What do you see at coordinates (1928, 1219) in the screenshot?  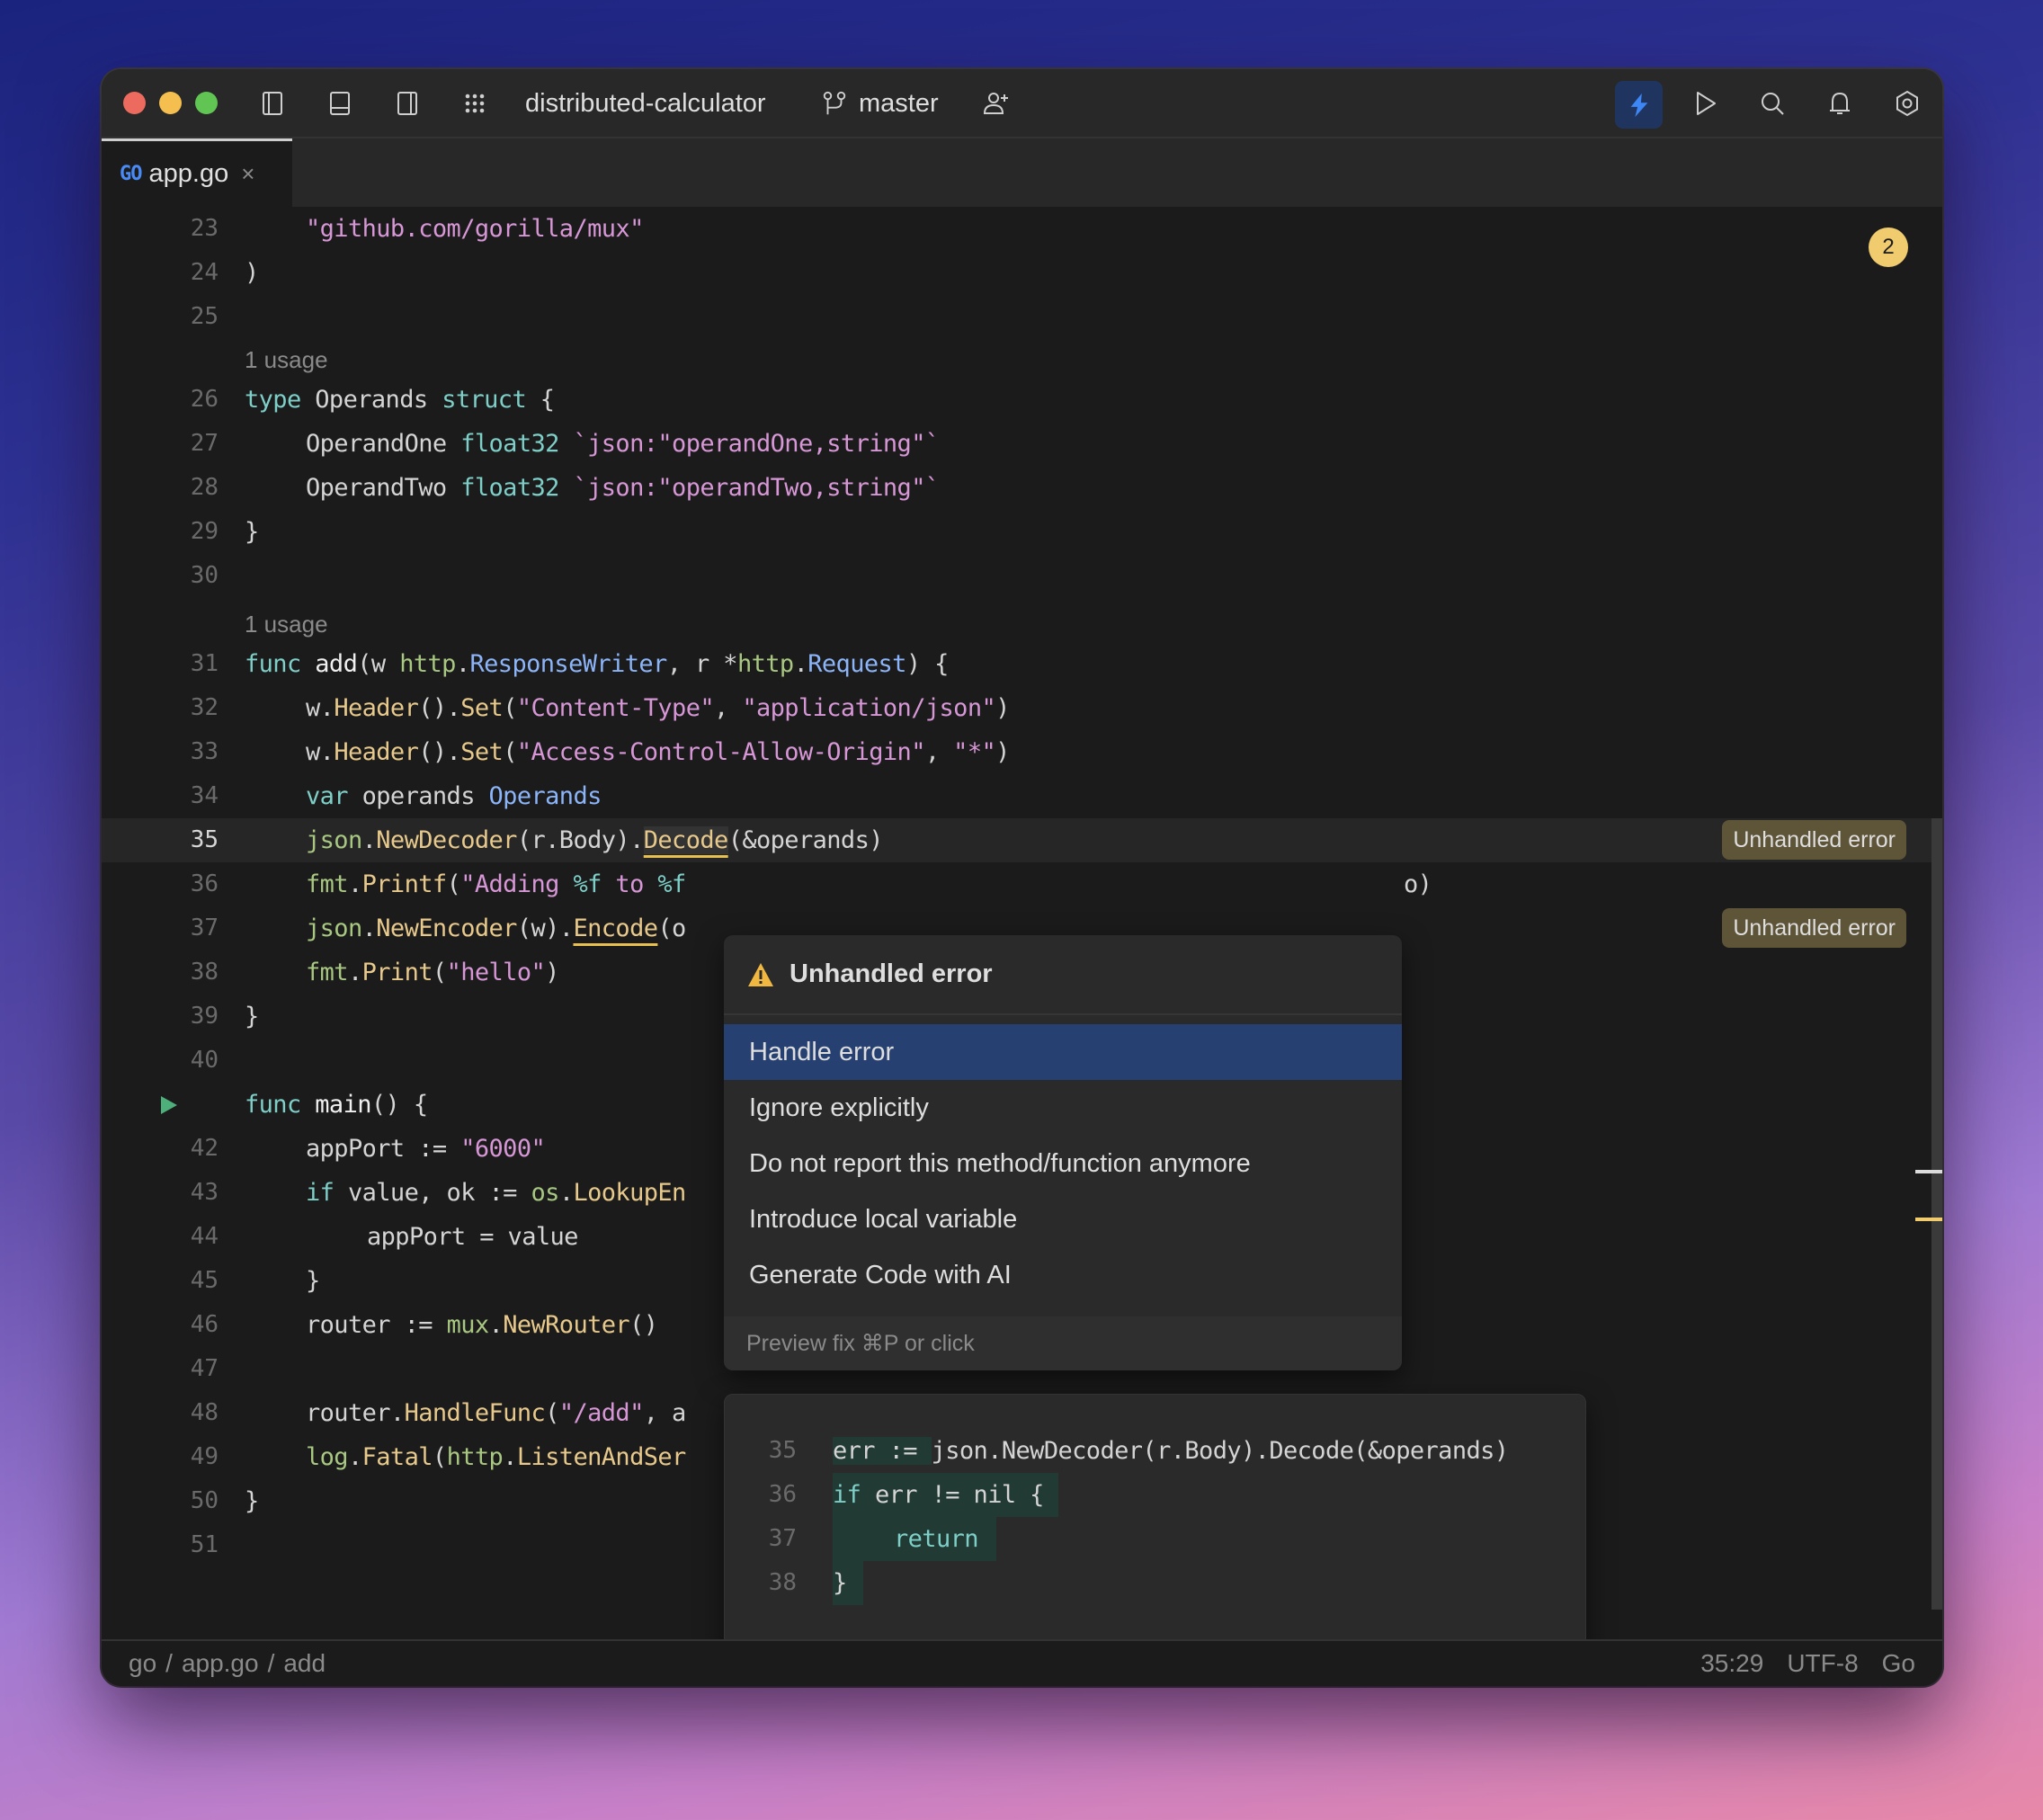 I see `scroll-marker-warning` at bounding box center [1928, 1219].